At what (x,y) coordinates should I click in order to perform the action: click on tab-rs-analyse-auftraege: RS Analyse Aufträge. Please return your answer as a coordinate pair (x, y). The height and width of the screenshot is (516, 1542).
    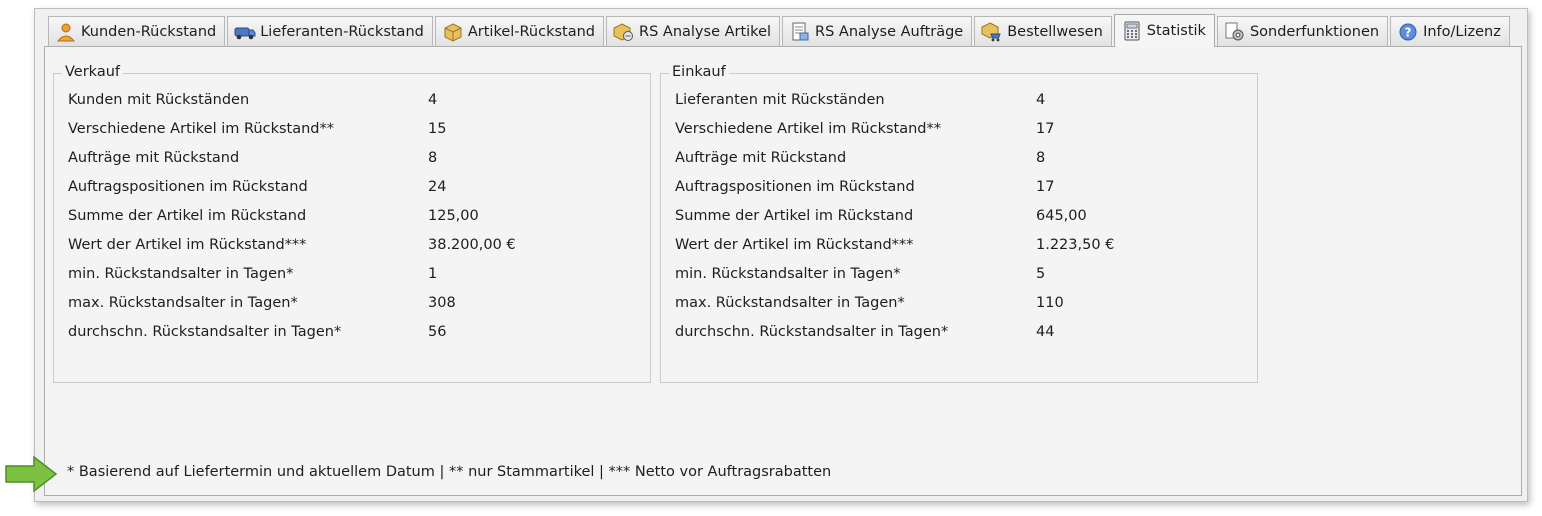
    Looking at the image, I should click on (877, 31).